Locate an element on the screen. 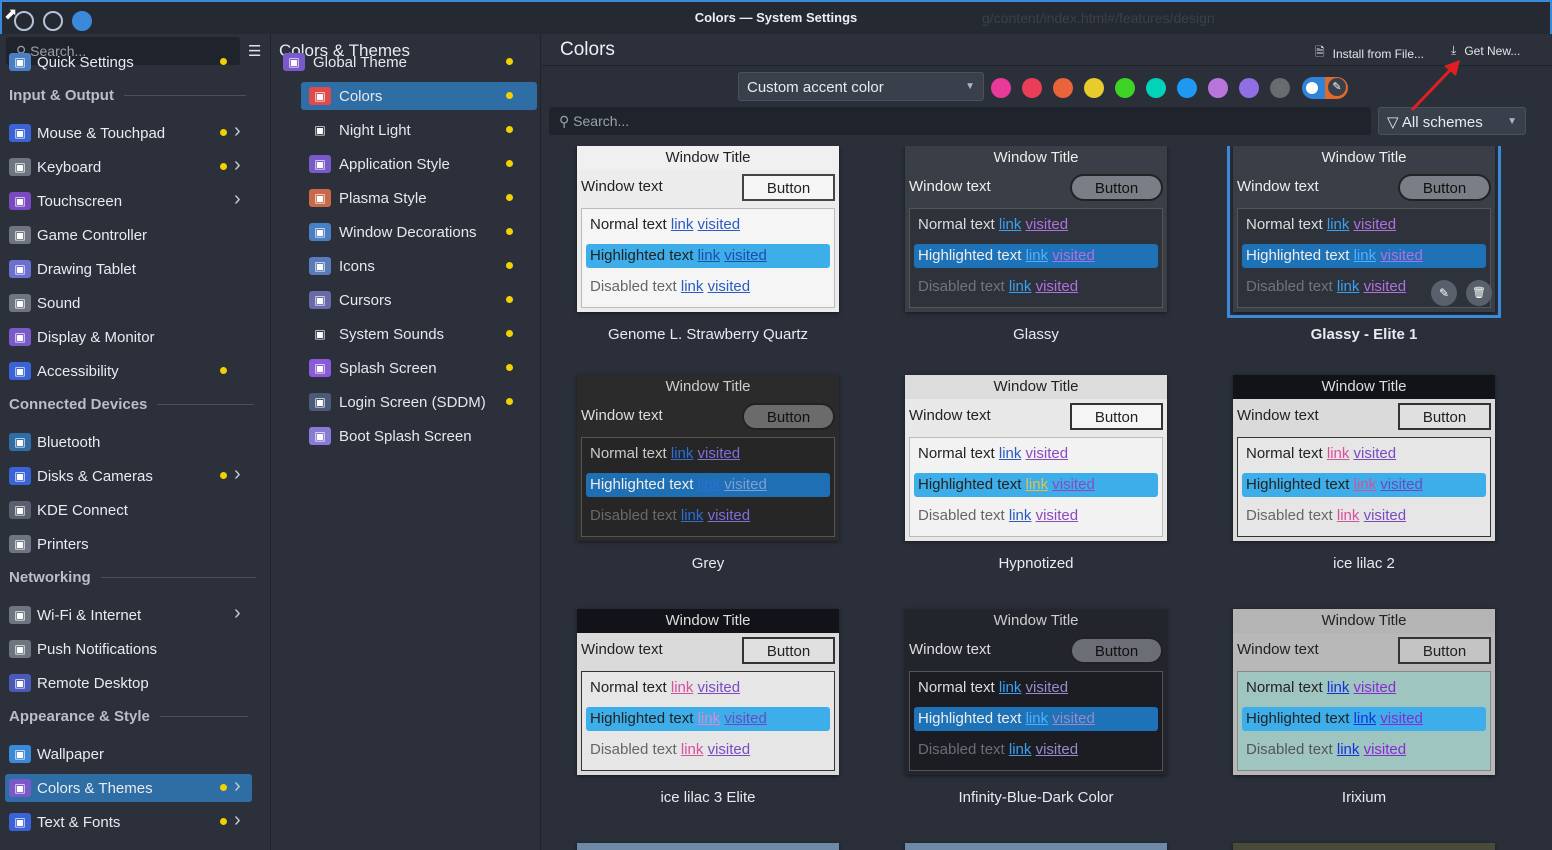 The image size is (1552, 850). annotation-arrow-icon is located at coordinates (1435, 86).